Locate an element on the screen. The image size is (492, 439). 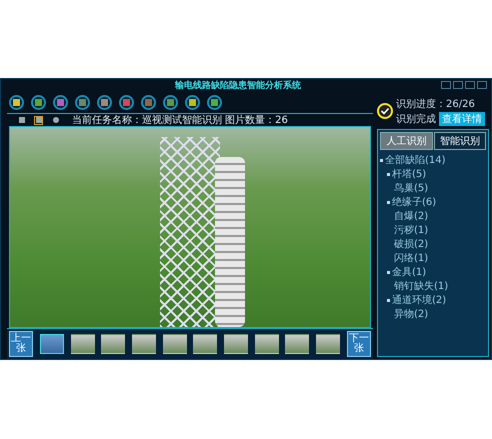
tree-item: 全部缺陷(14) is located at coordinates (415, 160).